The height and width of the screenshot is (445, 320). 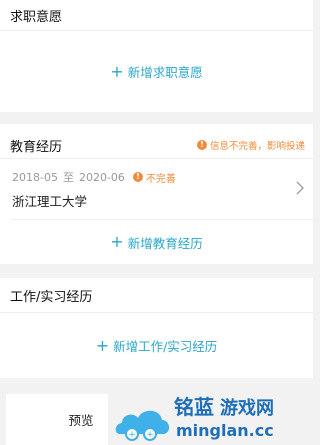 What do you see at coordinates (35, 177) in the screenshot?
I see `education-start-date: 2018-05` at bounding box center [35, 177].